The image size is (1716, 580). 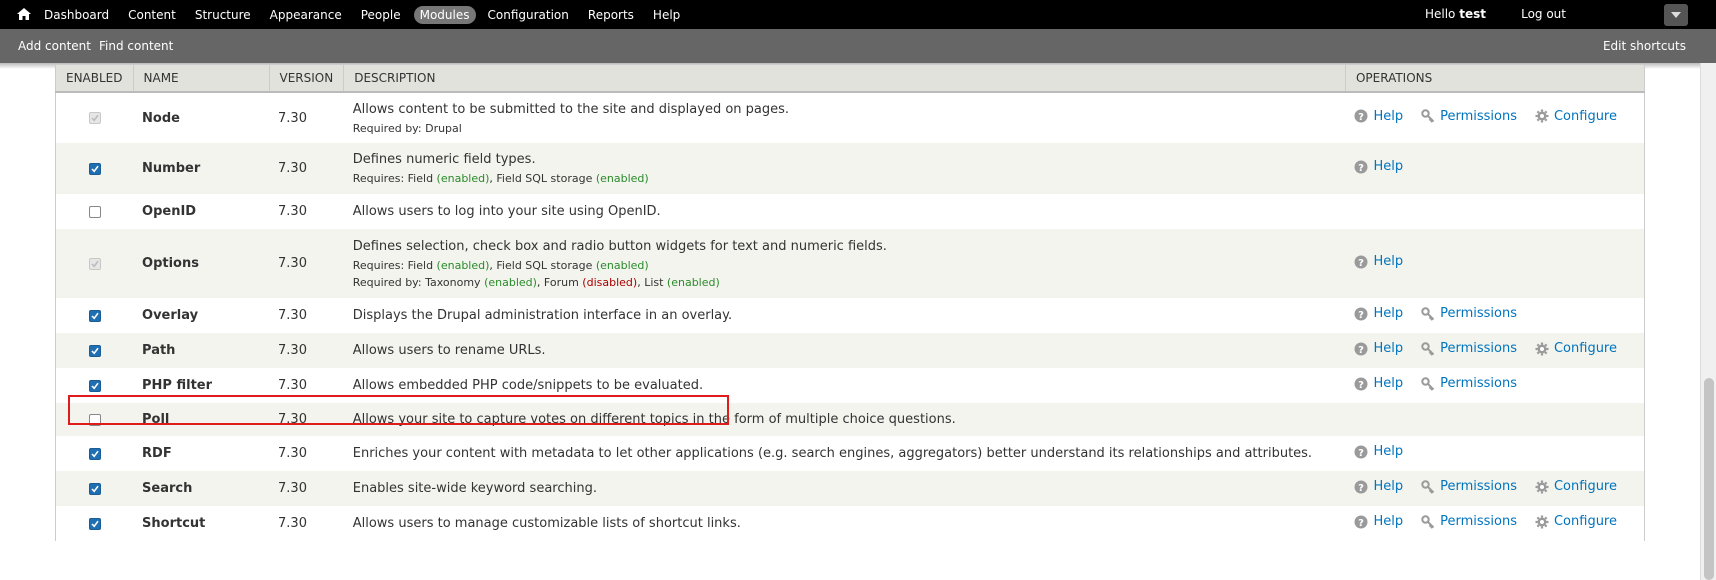 I want to click on shortcut-add-content: Add content, so click(x=54, y=46).